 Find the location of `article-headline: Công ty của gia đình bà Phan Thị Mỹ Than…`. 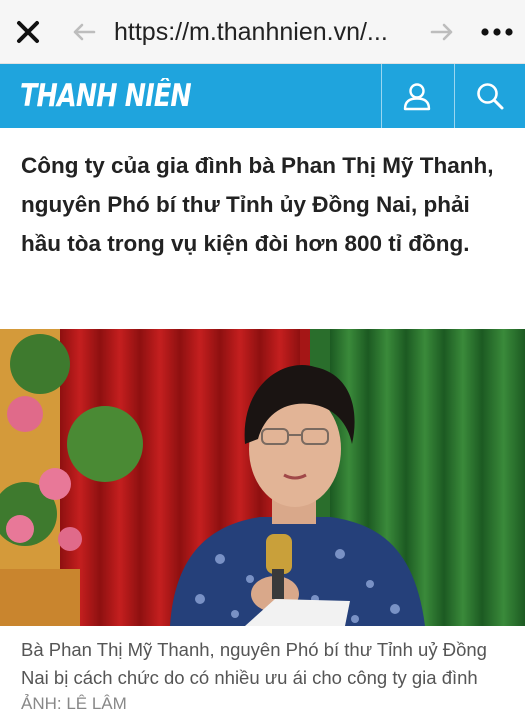

article-headline: Công ty của gia đình bà Phan Thị Mỹ Than… is located at coordinates (257, 204).